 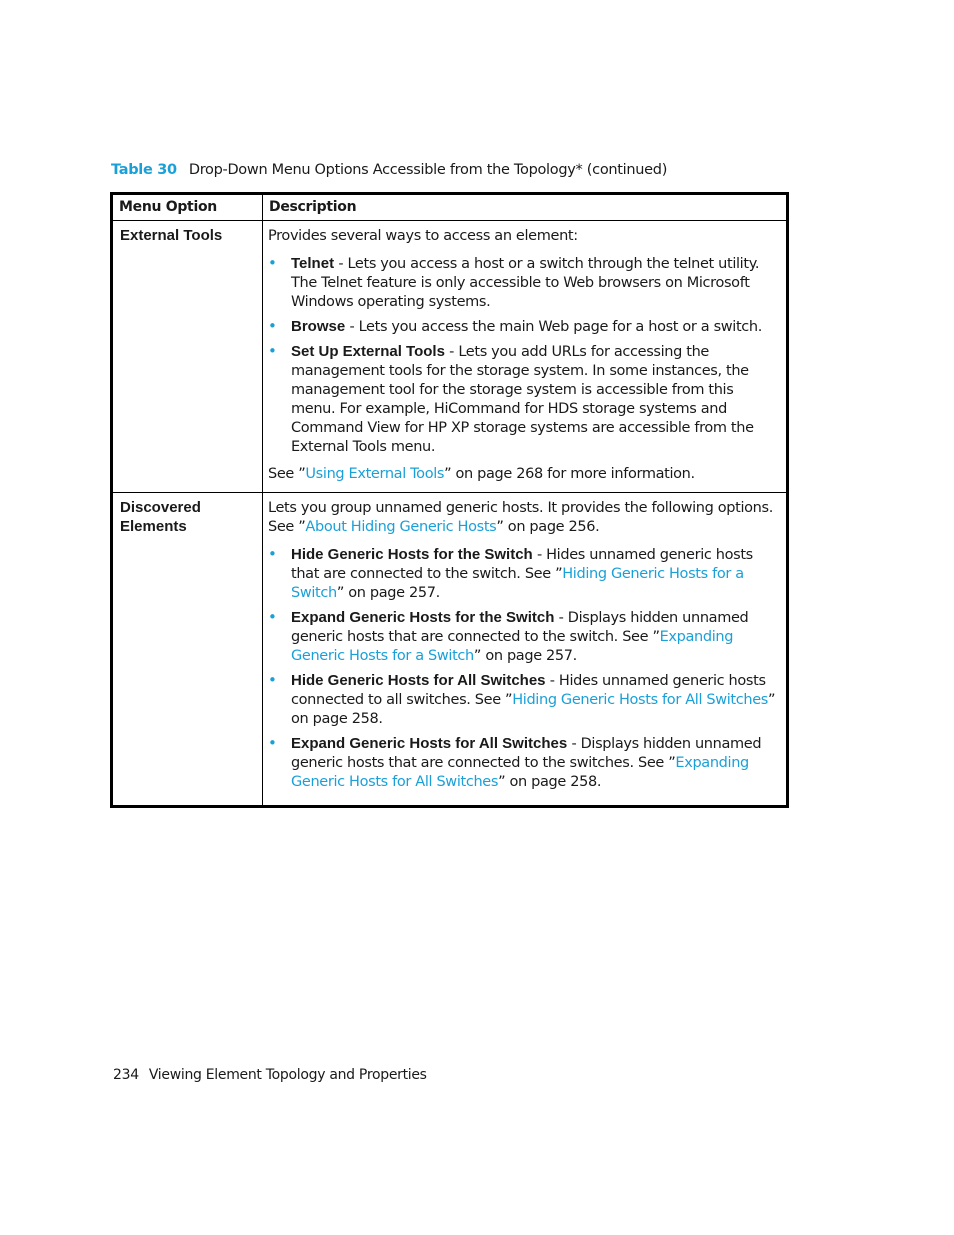 What do you see at coordinates (287, 1075) in the screenshot?
I see `chapter-title: Viewing Element Topology and Properties` at bounding box center [287, 1075].